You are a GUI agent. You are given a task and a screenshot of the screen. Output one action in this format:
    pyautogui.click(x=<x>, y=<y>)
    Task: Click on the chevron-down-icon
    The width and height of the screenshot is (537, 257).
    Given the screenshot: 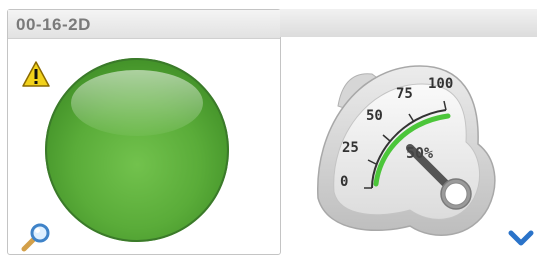 What is the action you would take?
    pyautogui.click(x=521, y=238)
    